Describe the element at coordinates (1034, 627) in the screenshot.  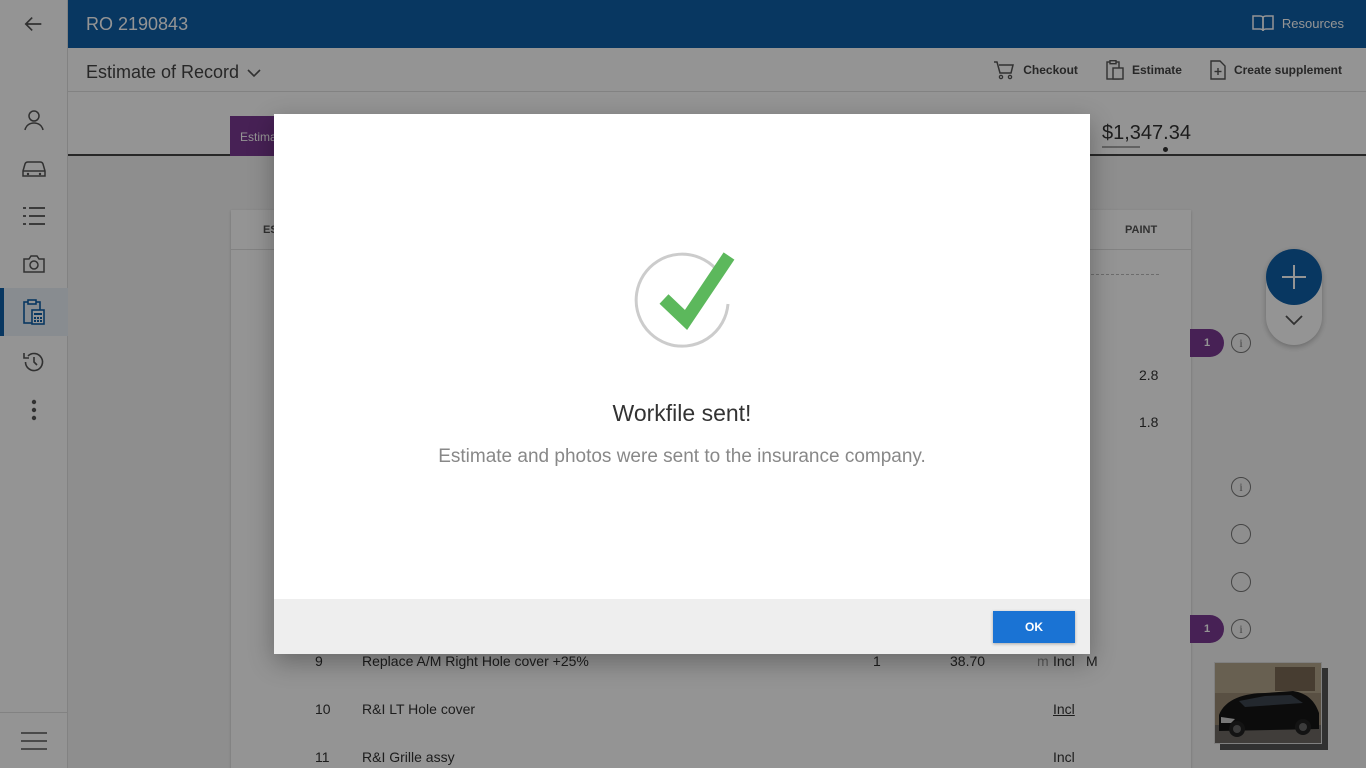
I see `ok-button: OK` at that location.